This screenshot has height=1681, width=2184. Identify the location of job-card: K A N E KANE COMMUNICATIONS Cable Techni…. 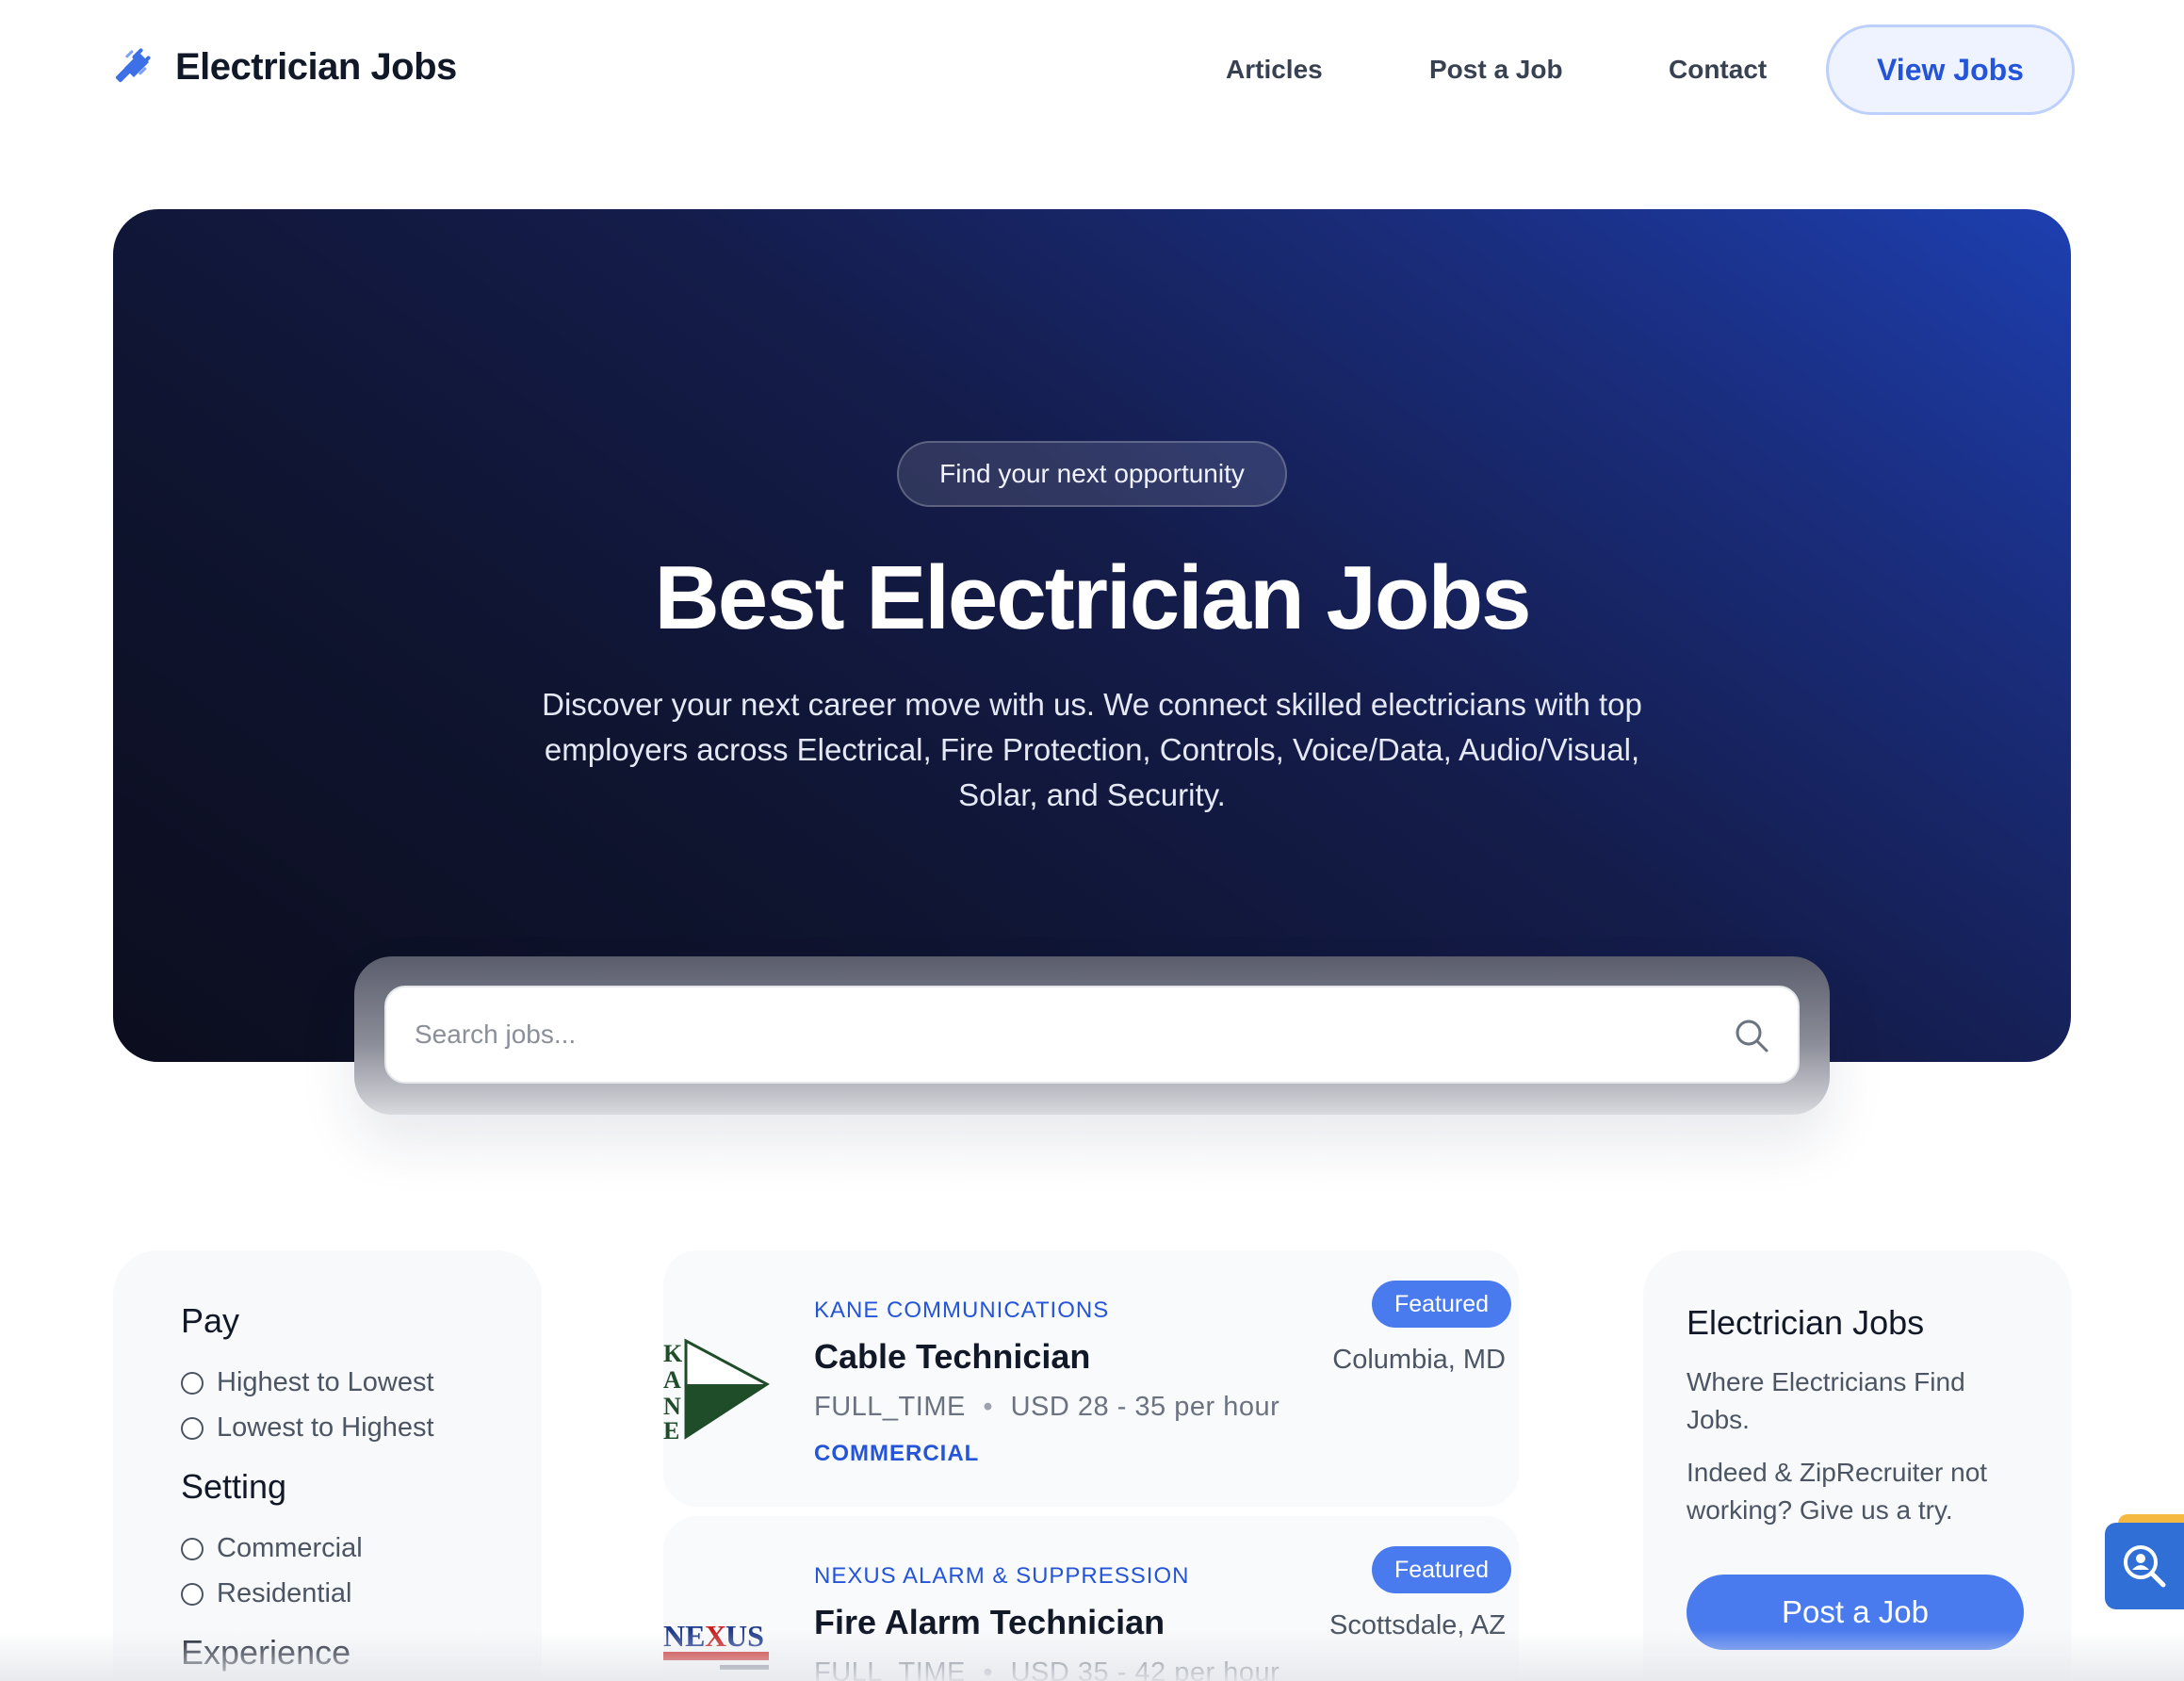
(1091, 1378).